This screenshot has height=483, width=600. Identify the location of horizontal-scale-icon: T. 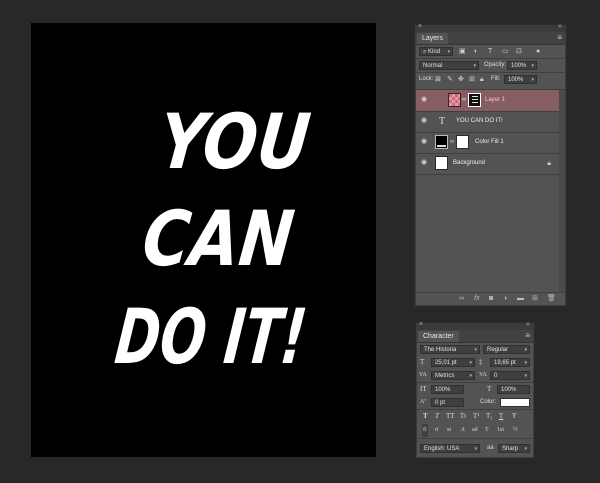
(489, 389).